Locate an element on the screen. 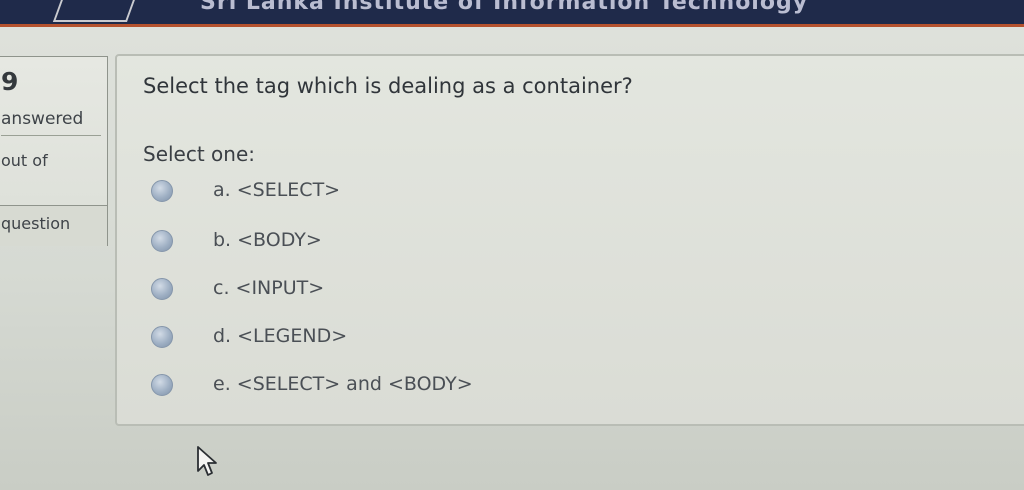  answer-option-e: e. <SELECT> and <BODY> is located at coordinates (407, 385).